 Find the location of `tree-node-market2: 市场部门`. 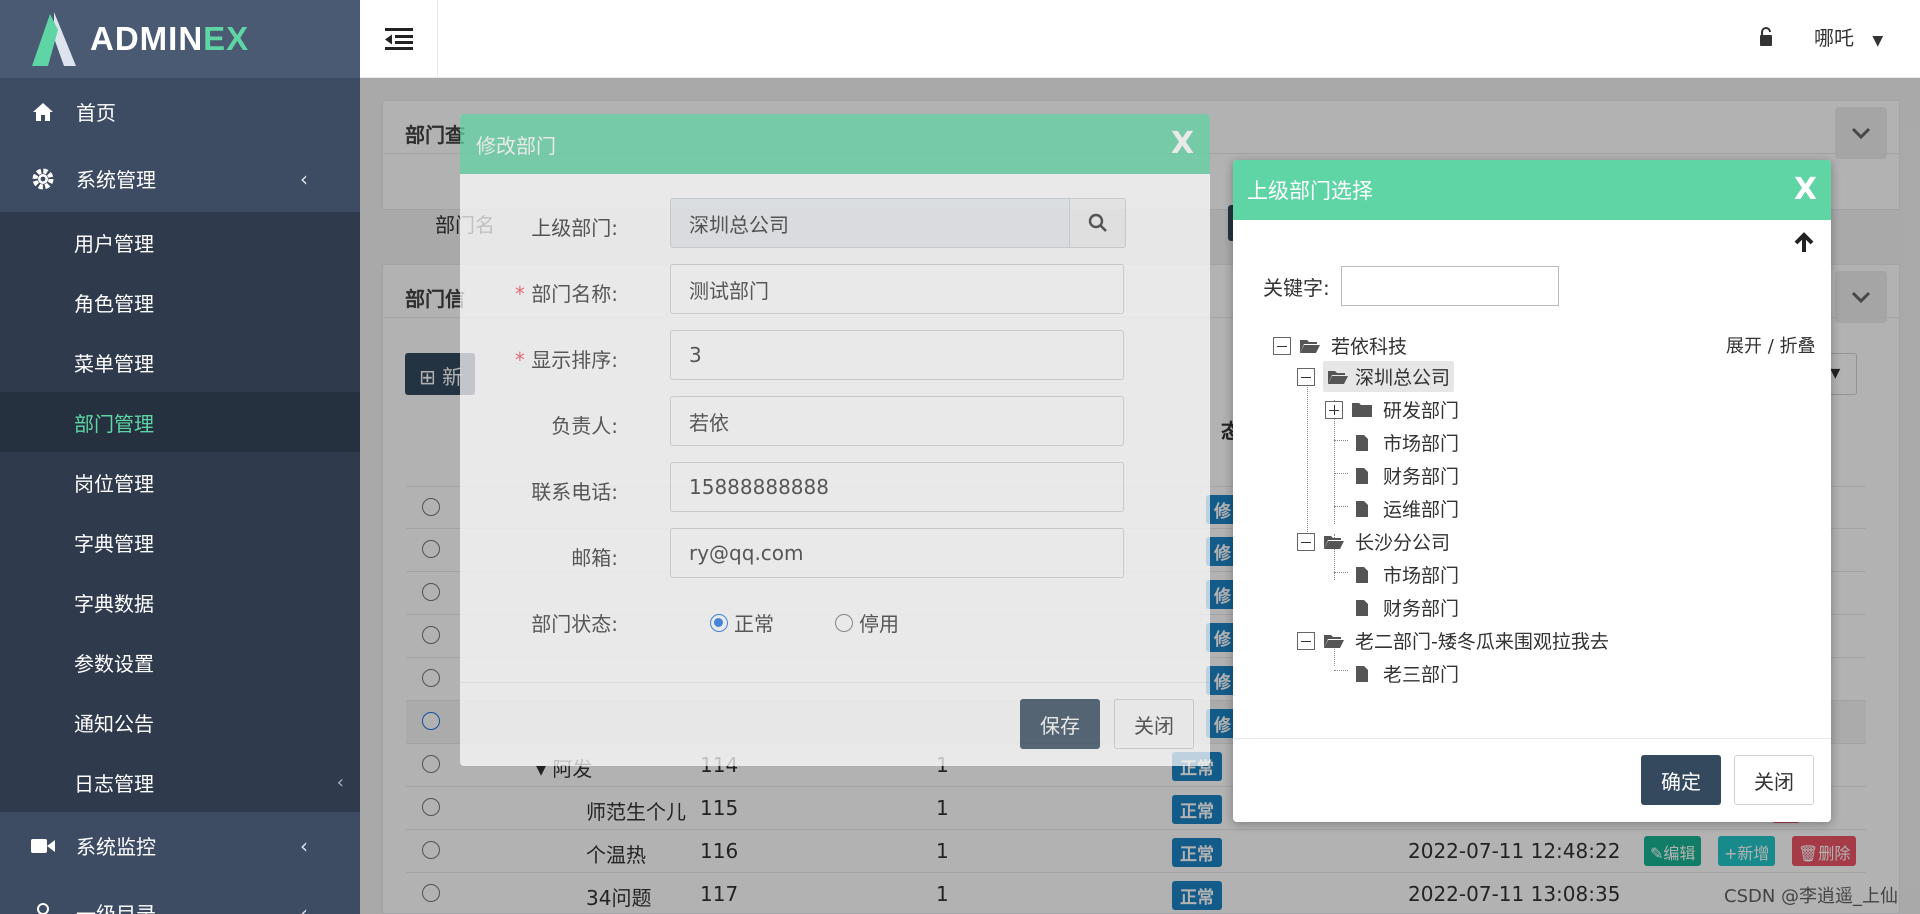

tree-node-market2: 市场部门 is located at coordinates (1407, 574).